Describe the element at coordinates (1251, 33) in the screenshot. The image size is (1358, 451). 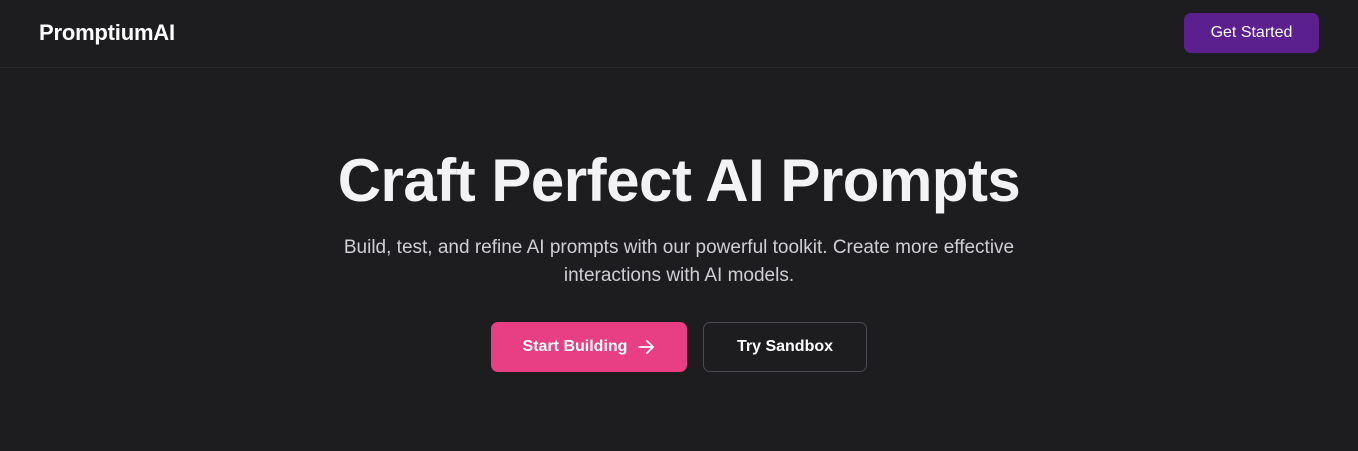
I see `get-started-button: Get Started` at that location.